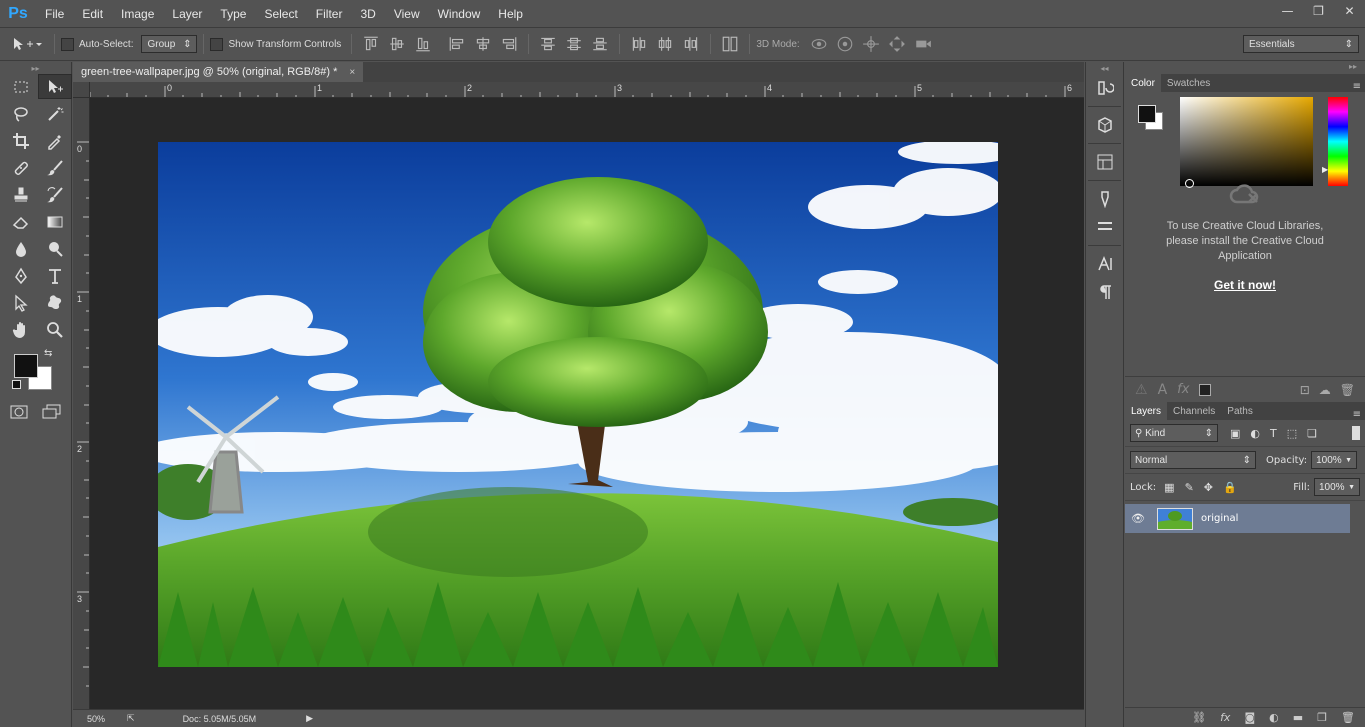 The image size is (1365, 727). Describe the element at coordinates (510, 14) in the screenshot. I see `menu-help: Help` at that location.